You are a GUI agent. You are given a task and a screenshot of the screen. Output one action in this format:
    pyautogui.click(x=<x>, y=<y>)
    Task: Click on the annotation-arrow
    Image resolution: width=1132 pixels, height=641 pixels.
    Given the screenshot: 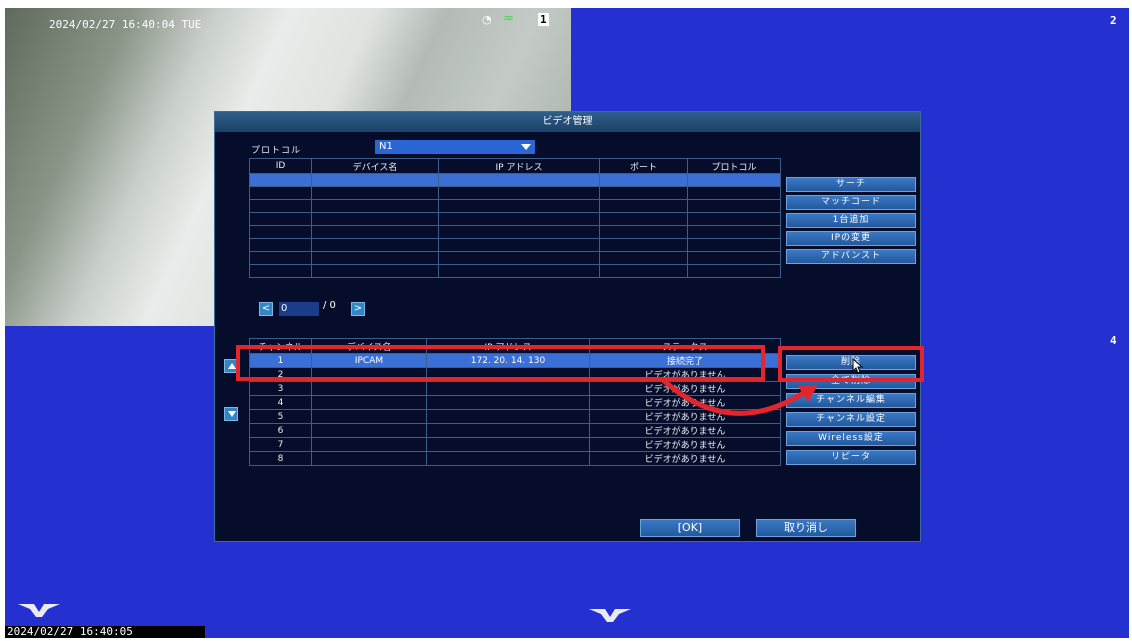 What is the action you would take?
    pyautogui.click(x=739, y=396)
    